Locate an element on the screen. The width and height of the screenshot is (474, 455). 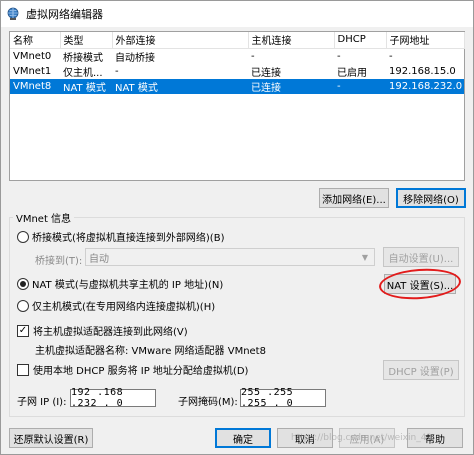
table-cell: 192.168.232.0 is located at coordinates (425, 86).